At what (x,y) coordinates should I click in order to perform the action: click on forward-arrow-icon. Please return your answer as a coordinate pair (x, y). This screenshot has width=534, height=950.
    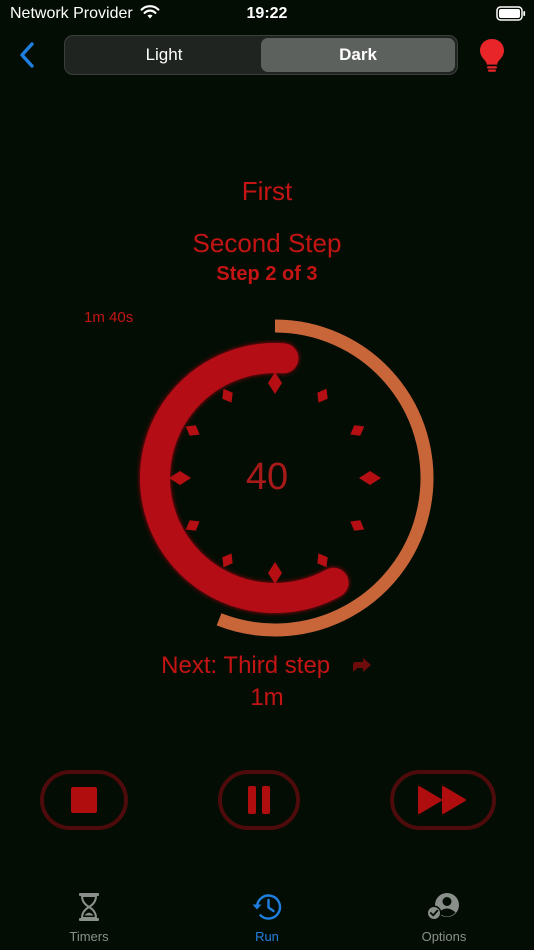
    Looking at the image, I should click on (362, 667).